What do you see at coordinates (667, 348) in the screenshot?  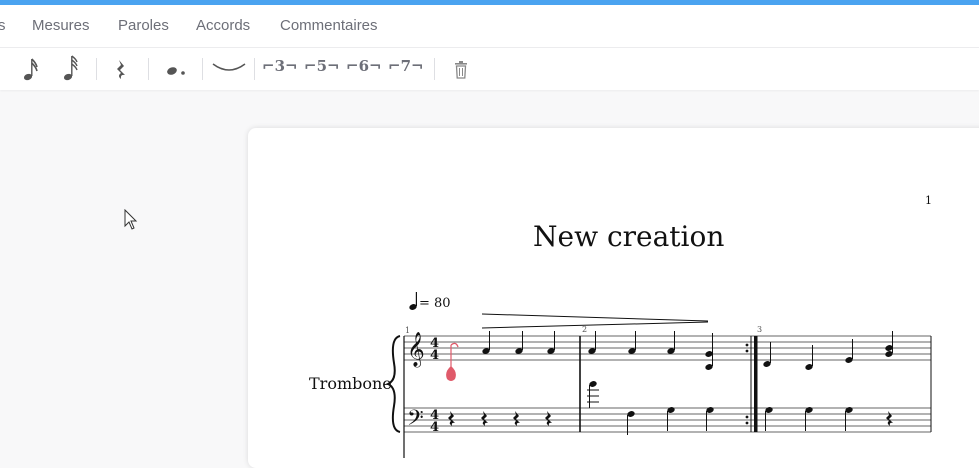 I see `treble-staff` at bounding box center [667, 348].